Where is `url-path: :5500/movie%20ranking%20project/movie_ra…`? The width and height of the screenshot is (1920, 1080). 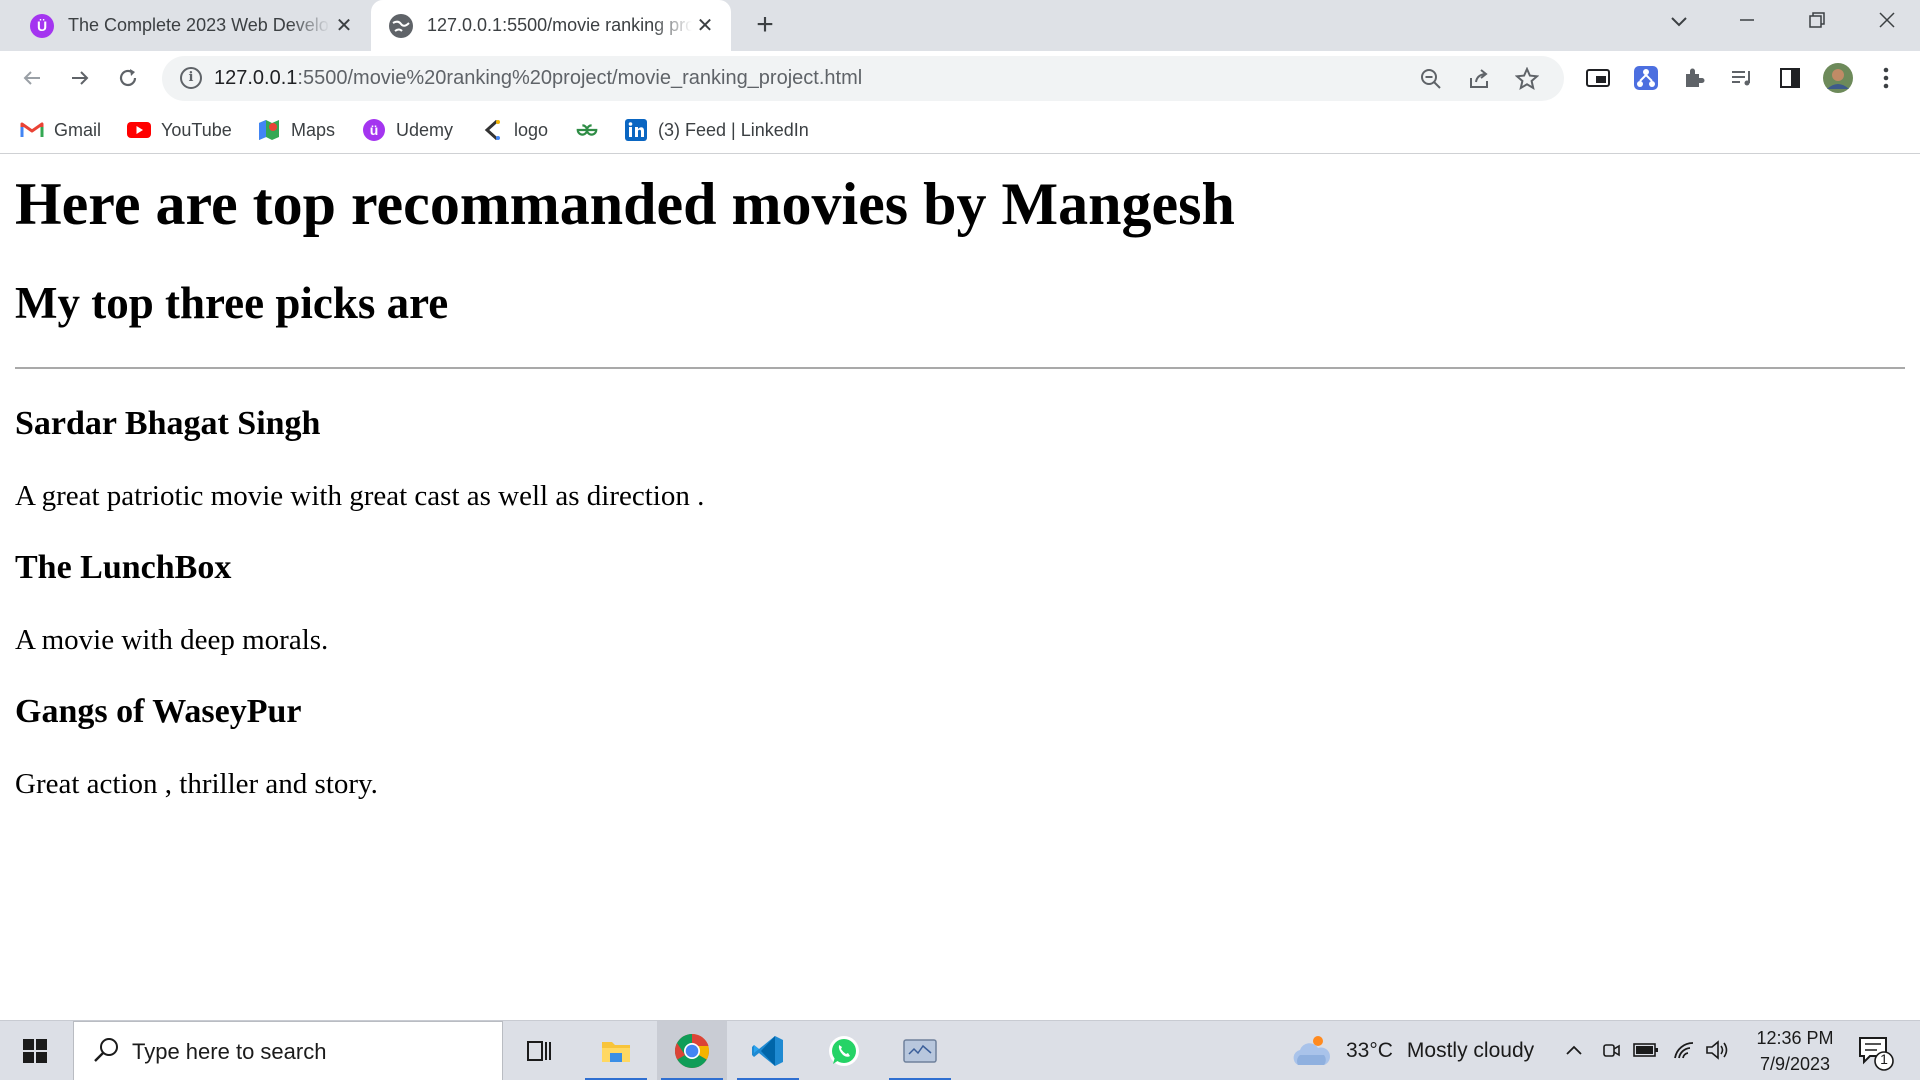
url-path: :5500/movie%20ranking%20project/movie_ra… is located at coordinates (580, 78).